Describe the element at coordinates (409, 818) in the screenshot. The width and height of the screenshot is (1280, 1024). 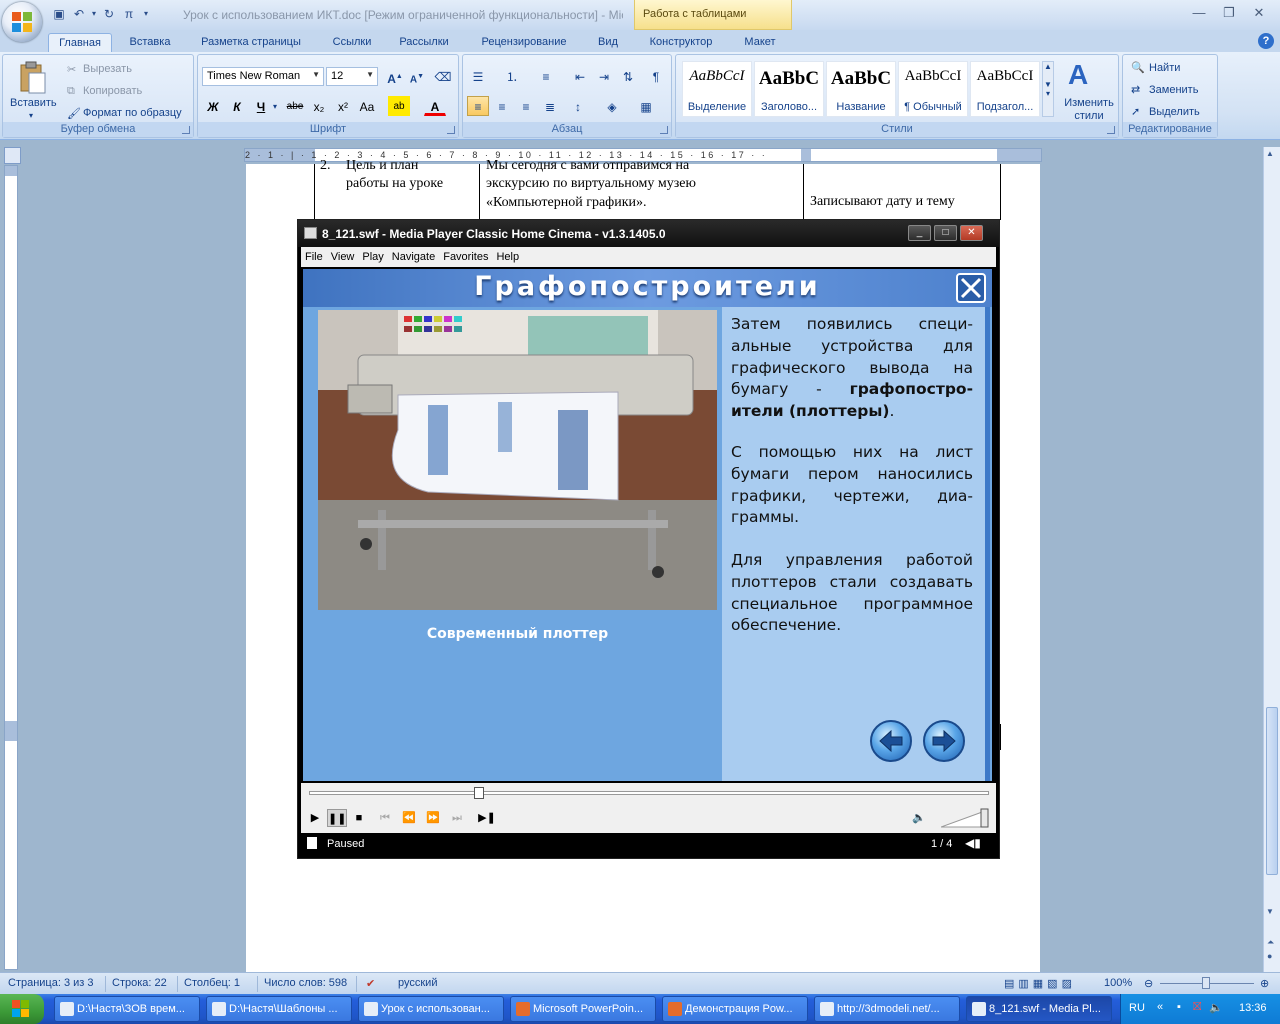
I see `rewind-icon: ⏪` at that location.